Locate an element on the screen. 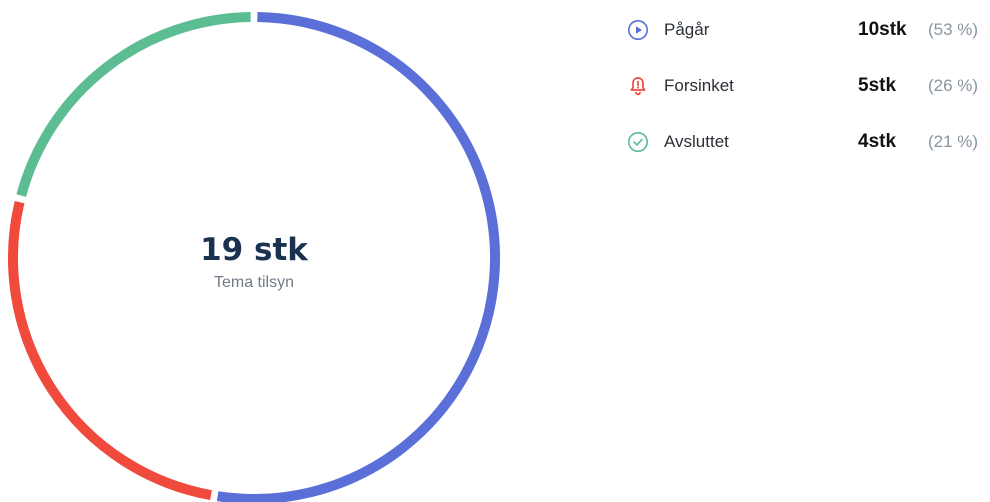  legend-label: Pågår is located at coordinates (687, 29).